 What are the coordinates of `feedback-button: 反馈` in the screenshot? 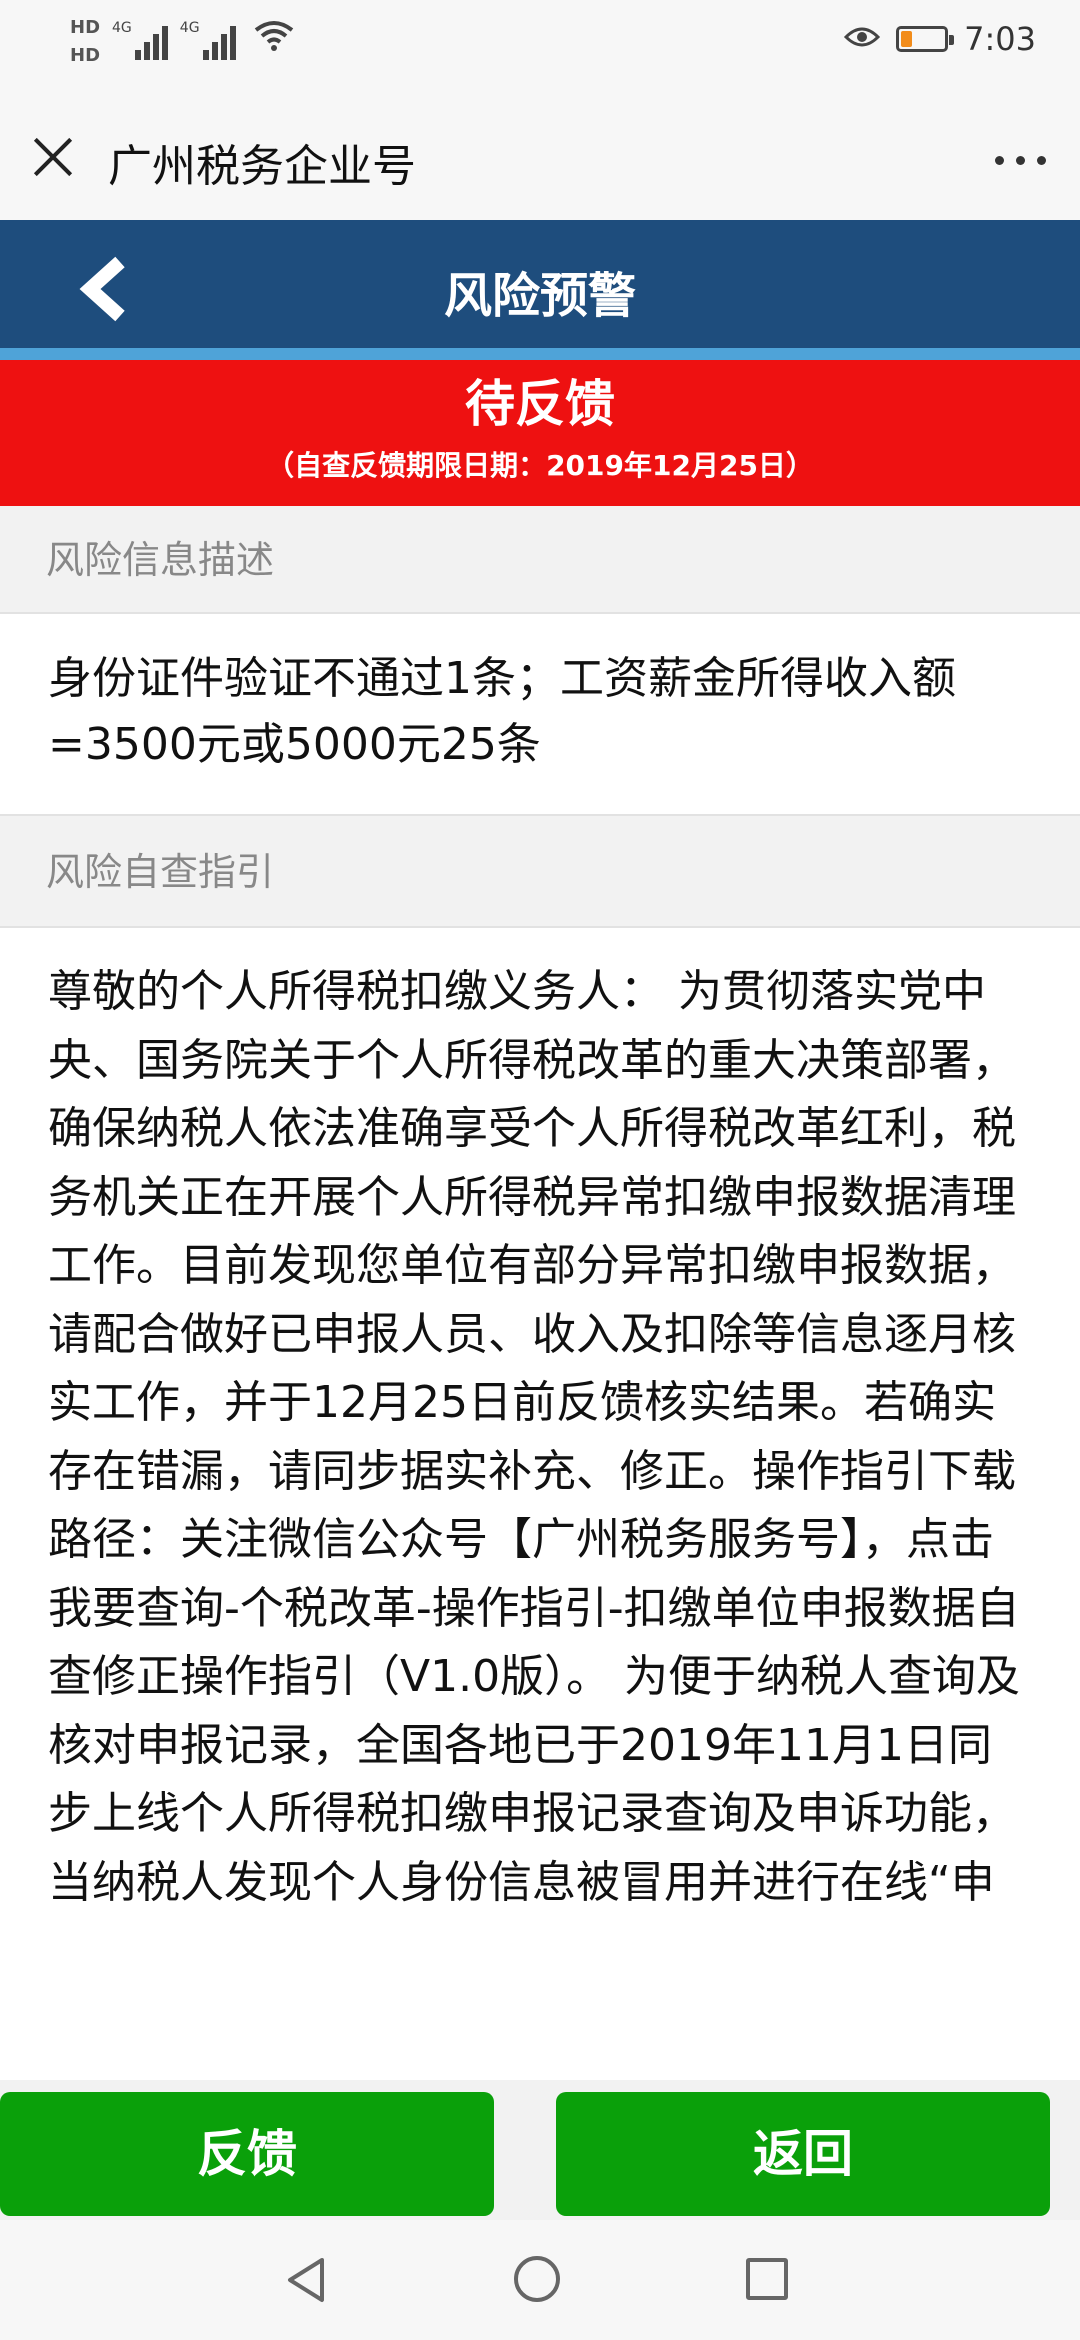 It's located at (247, 2154).